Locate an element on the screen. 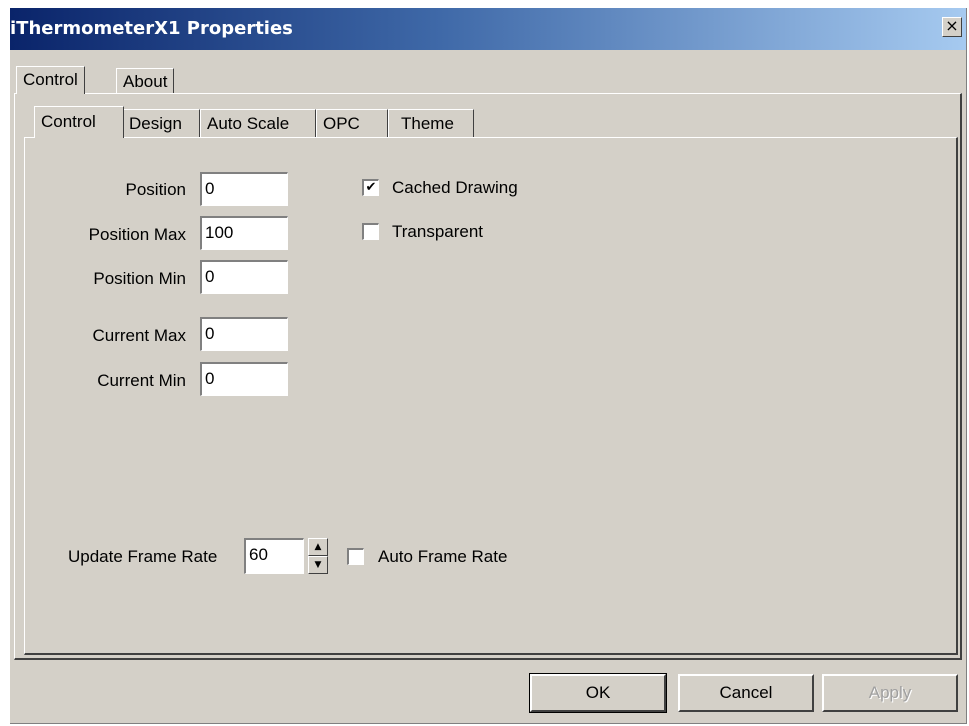  position-min-label: Position Min is located at coordinates (139, 278).